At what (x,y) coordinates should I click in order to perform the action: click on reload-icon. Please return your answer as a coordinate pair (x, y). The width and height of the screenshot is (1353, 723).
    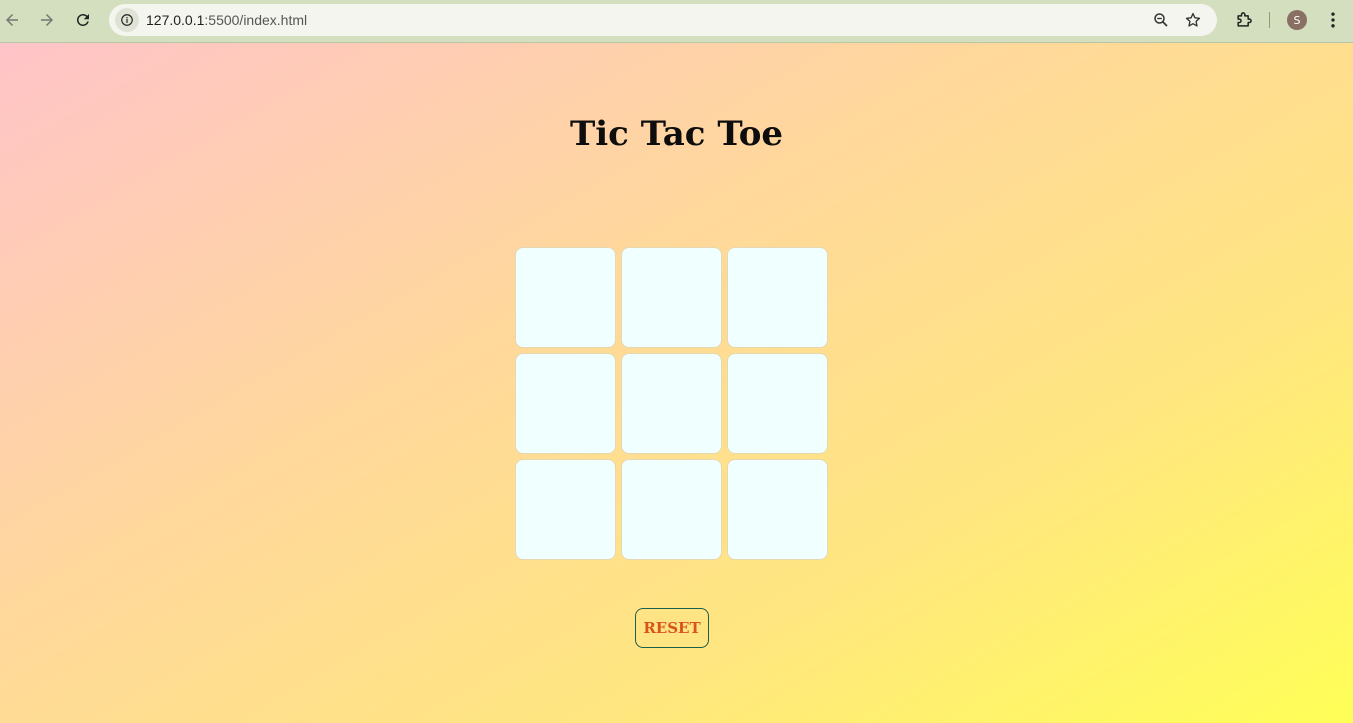
    Looking at the image, I should click on (82, 19).